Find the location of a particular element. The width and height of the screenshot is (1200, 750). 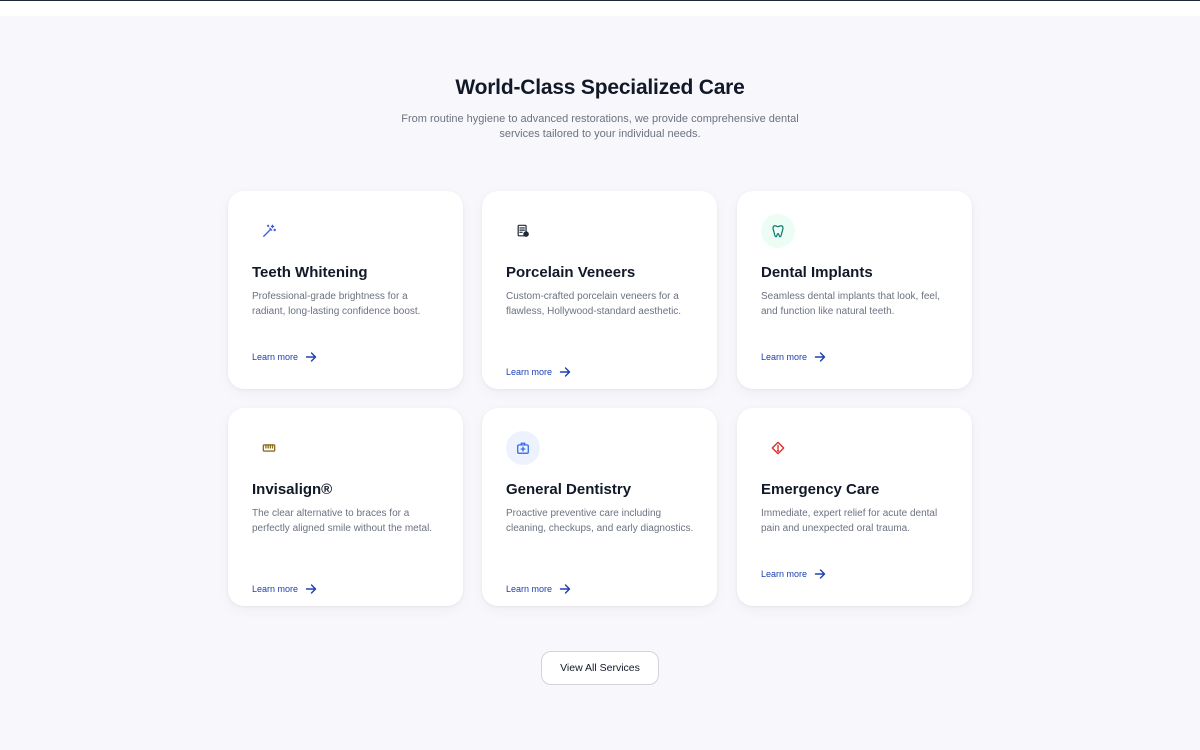

learn-more-link-emergency-care: Learn more is located at coordinates (793, 574).